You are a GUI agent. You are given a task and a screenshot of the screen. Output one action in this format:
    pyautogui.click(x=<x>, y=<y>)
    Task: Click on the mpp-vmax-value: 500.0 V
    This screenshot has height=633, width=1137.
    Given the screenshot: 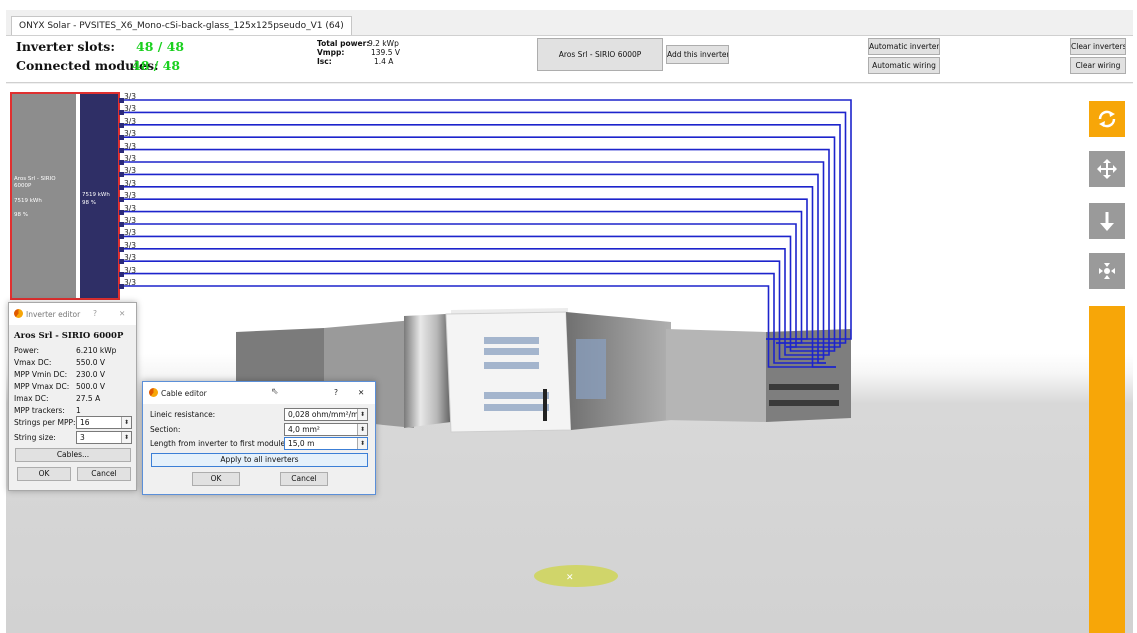 What is the action you would take?
    pyautogui.click(x=90, y=386)
    